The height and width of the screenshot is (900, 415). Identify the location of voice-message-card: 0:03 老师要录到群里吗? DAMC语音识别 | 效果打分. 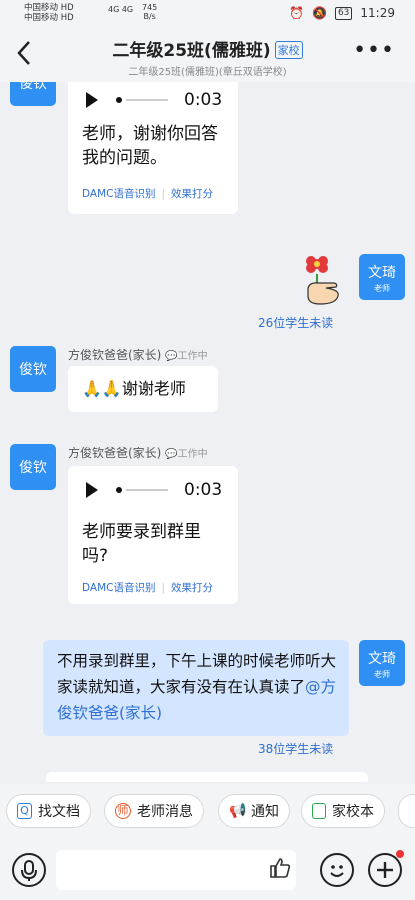
(153, 535).